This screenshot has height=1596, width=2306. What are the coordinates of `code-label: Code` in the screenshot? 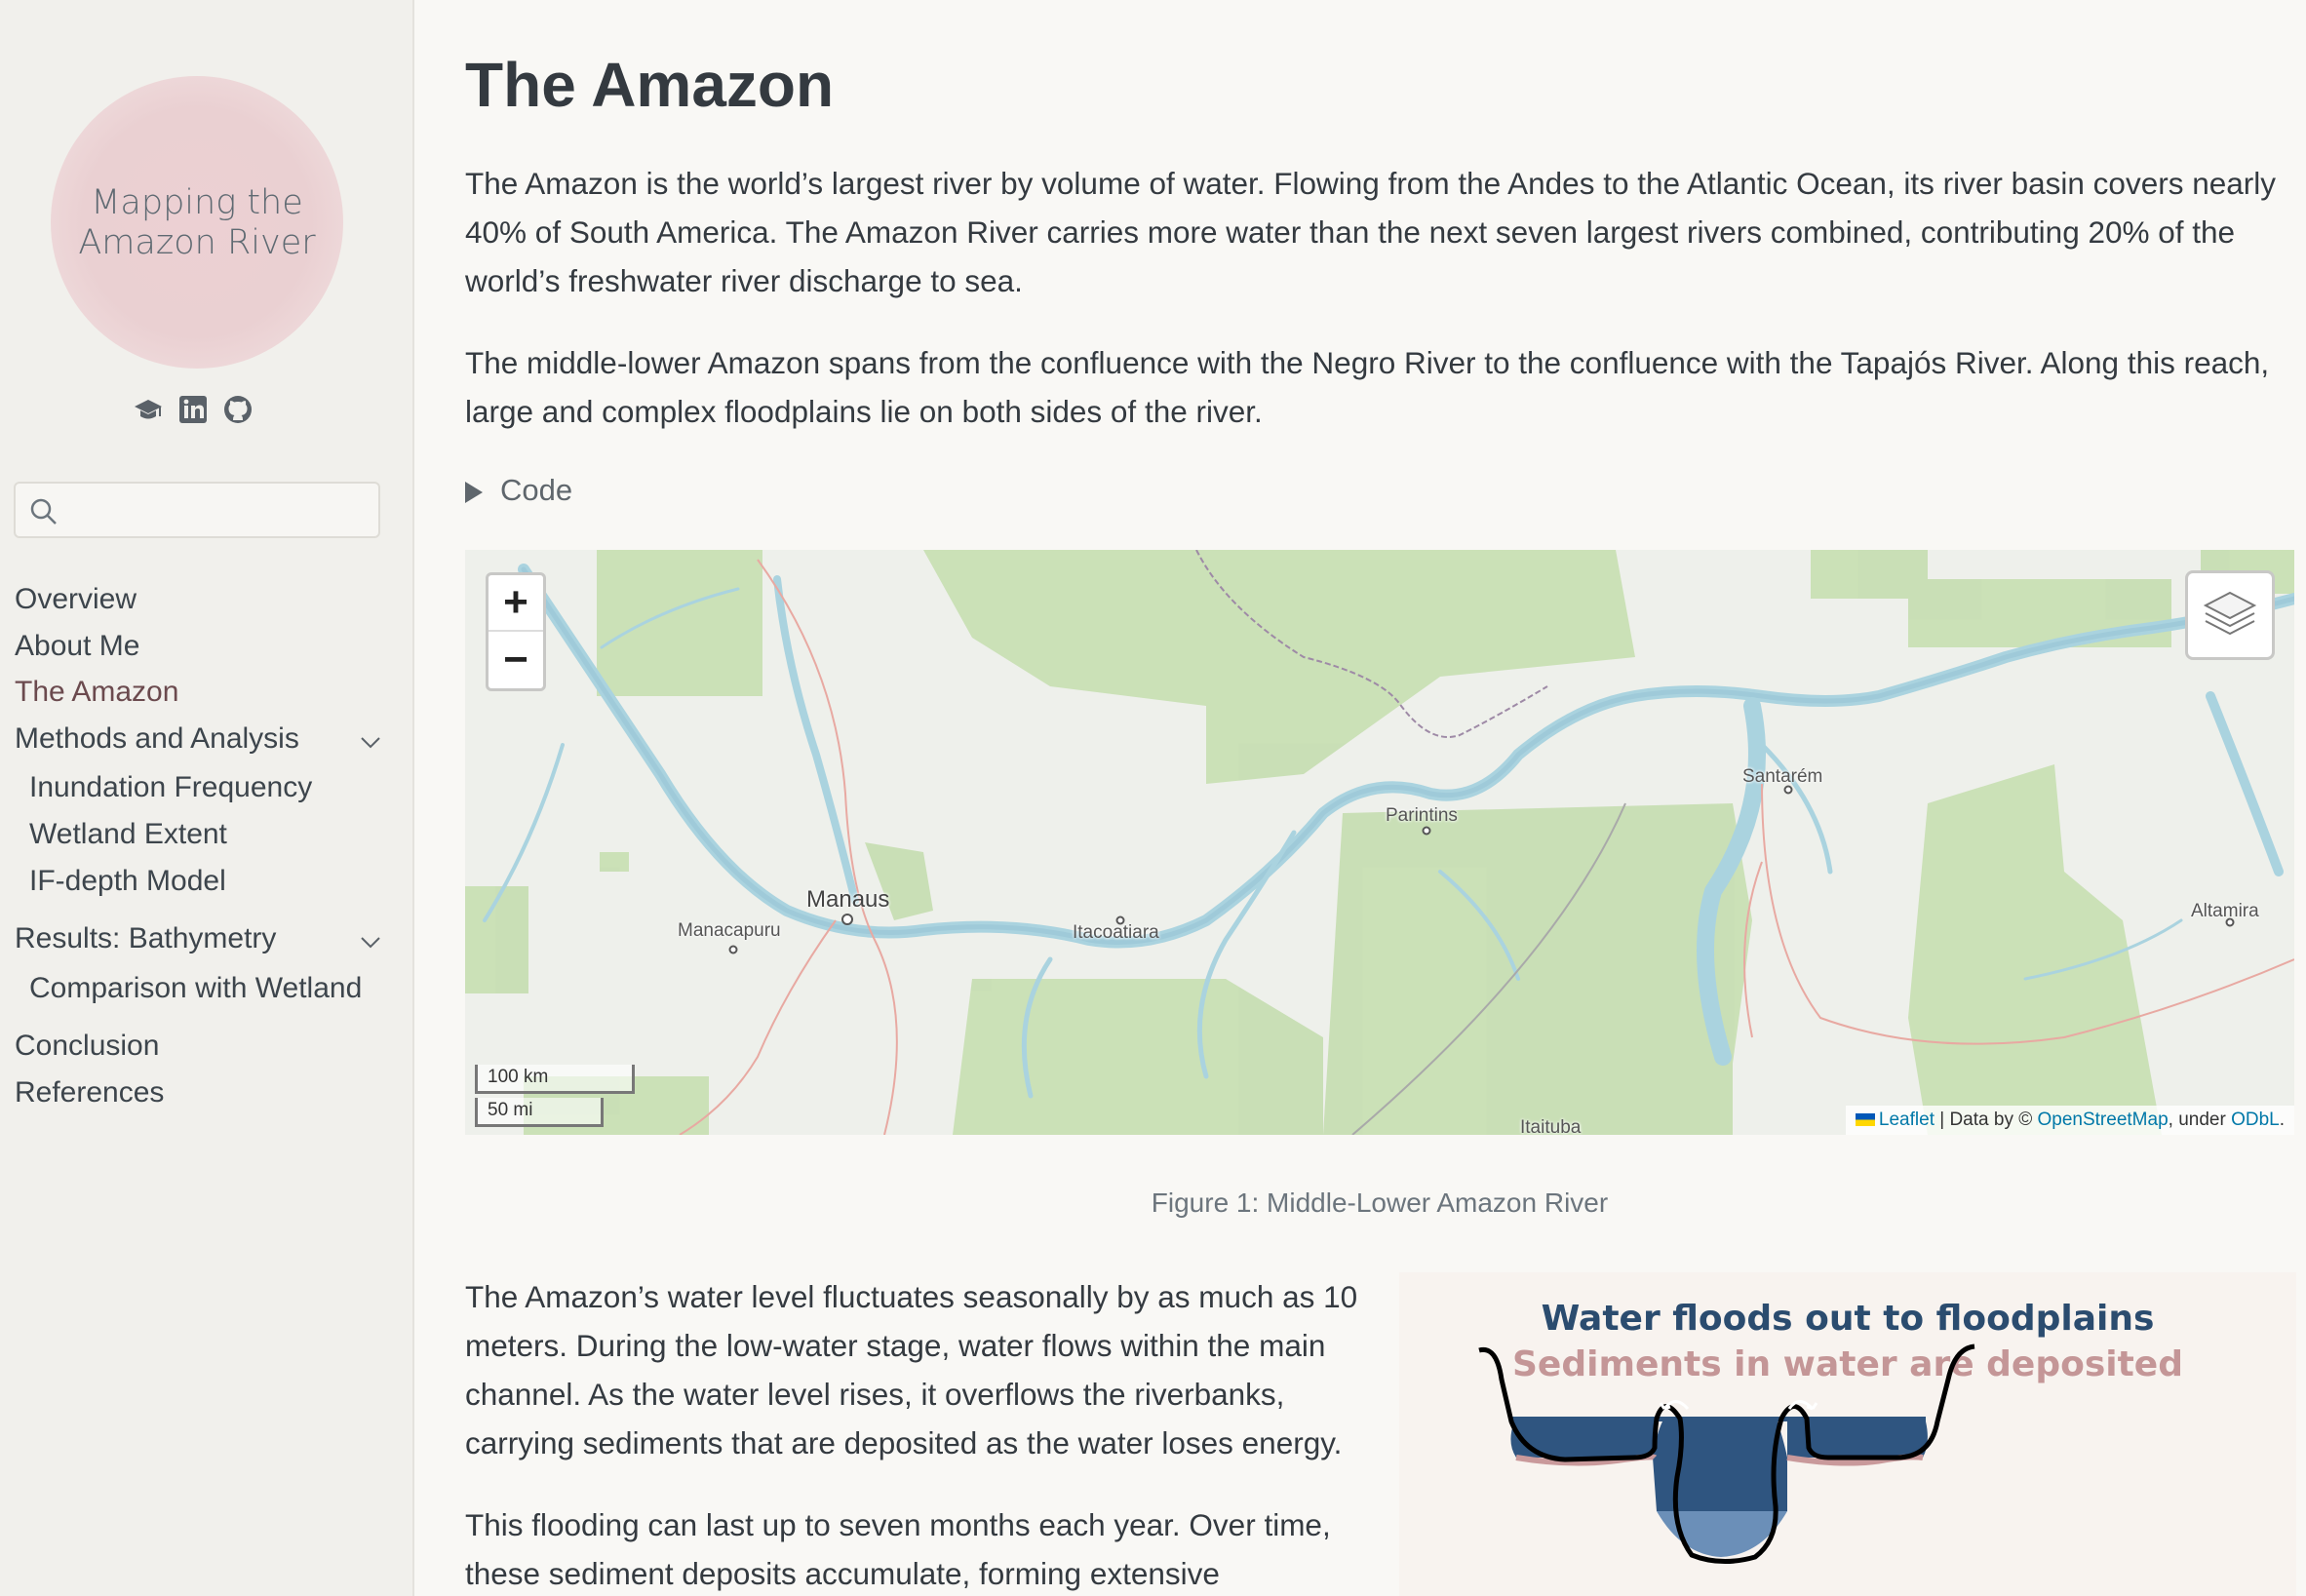 It's located at (536, 490).